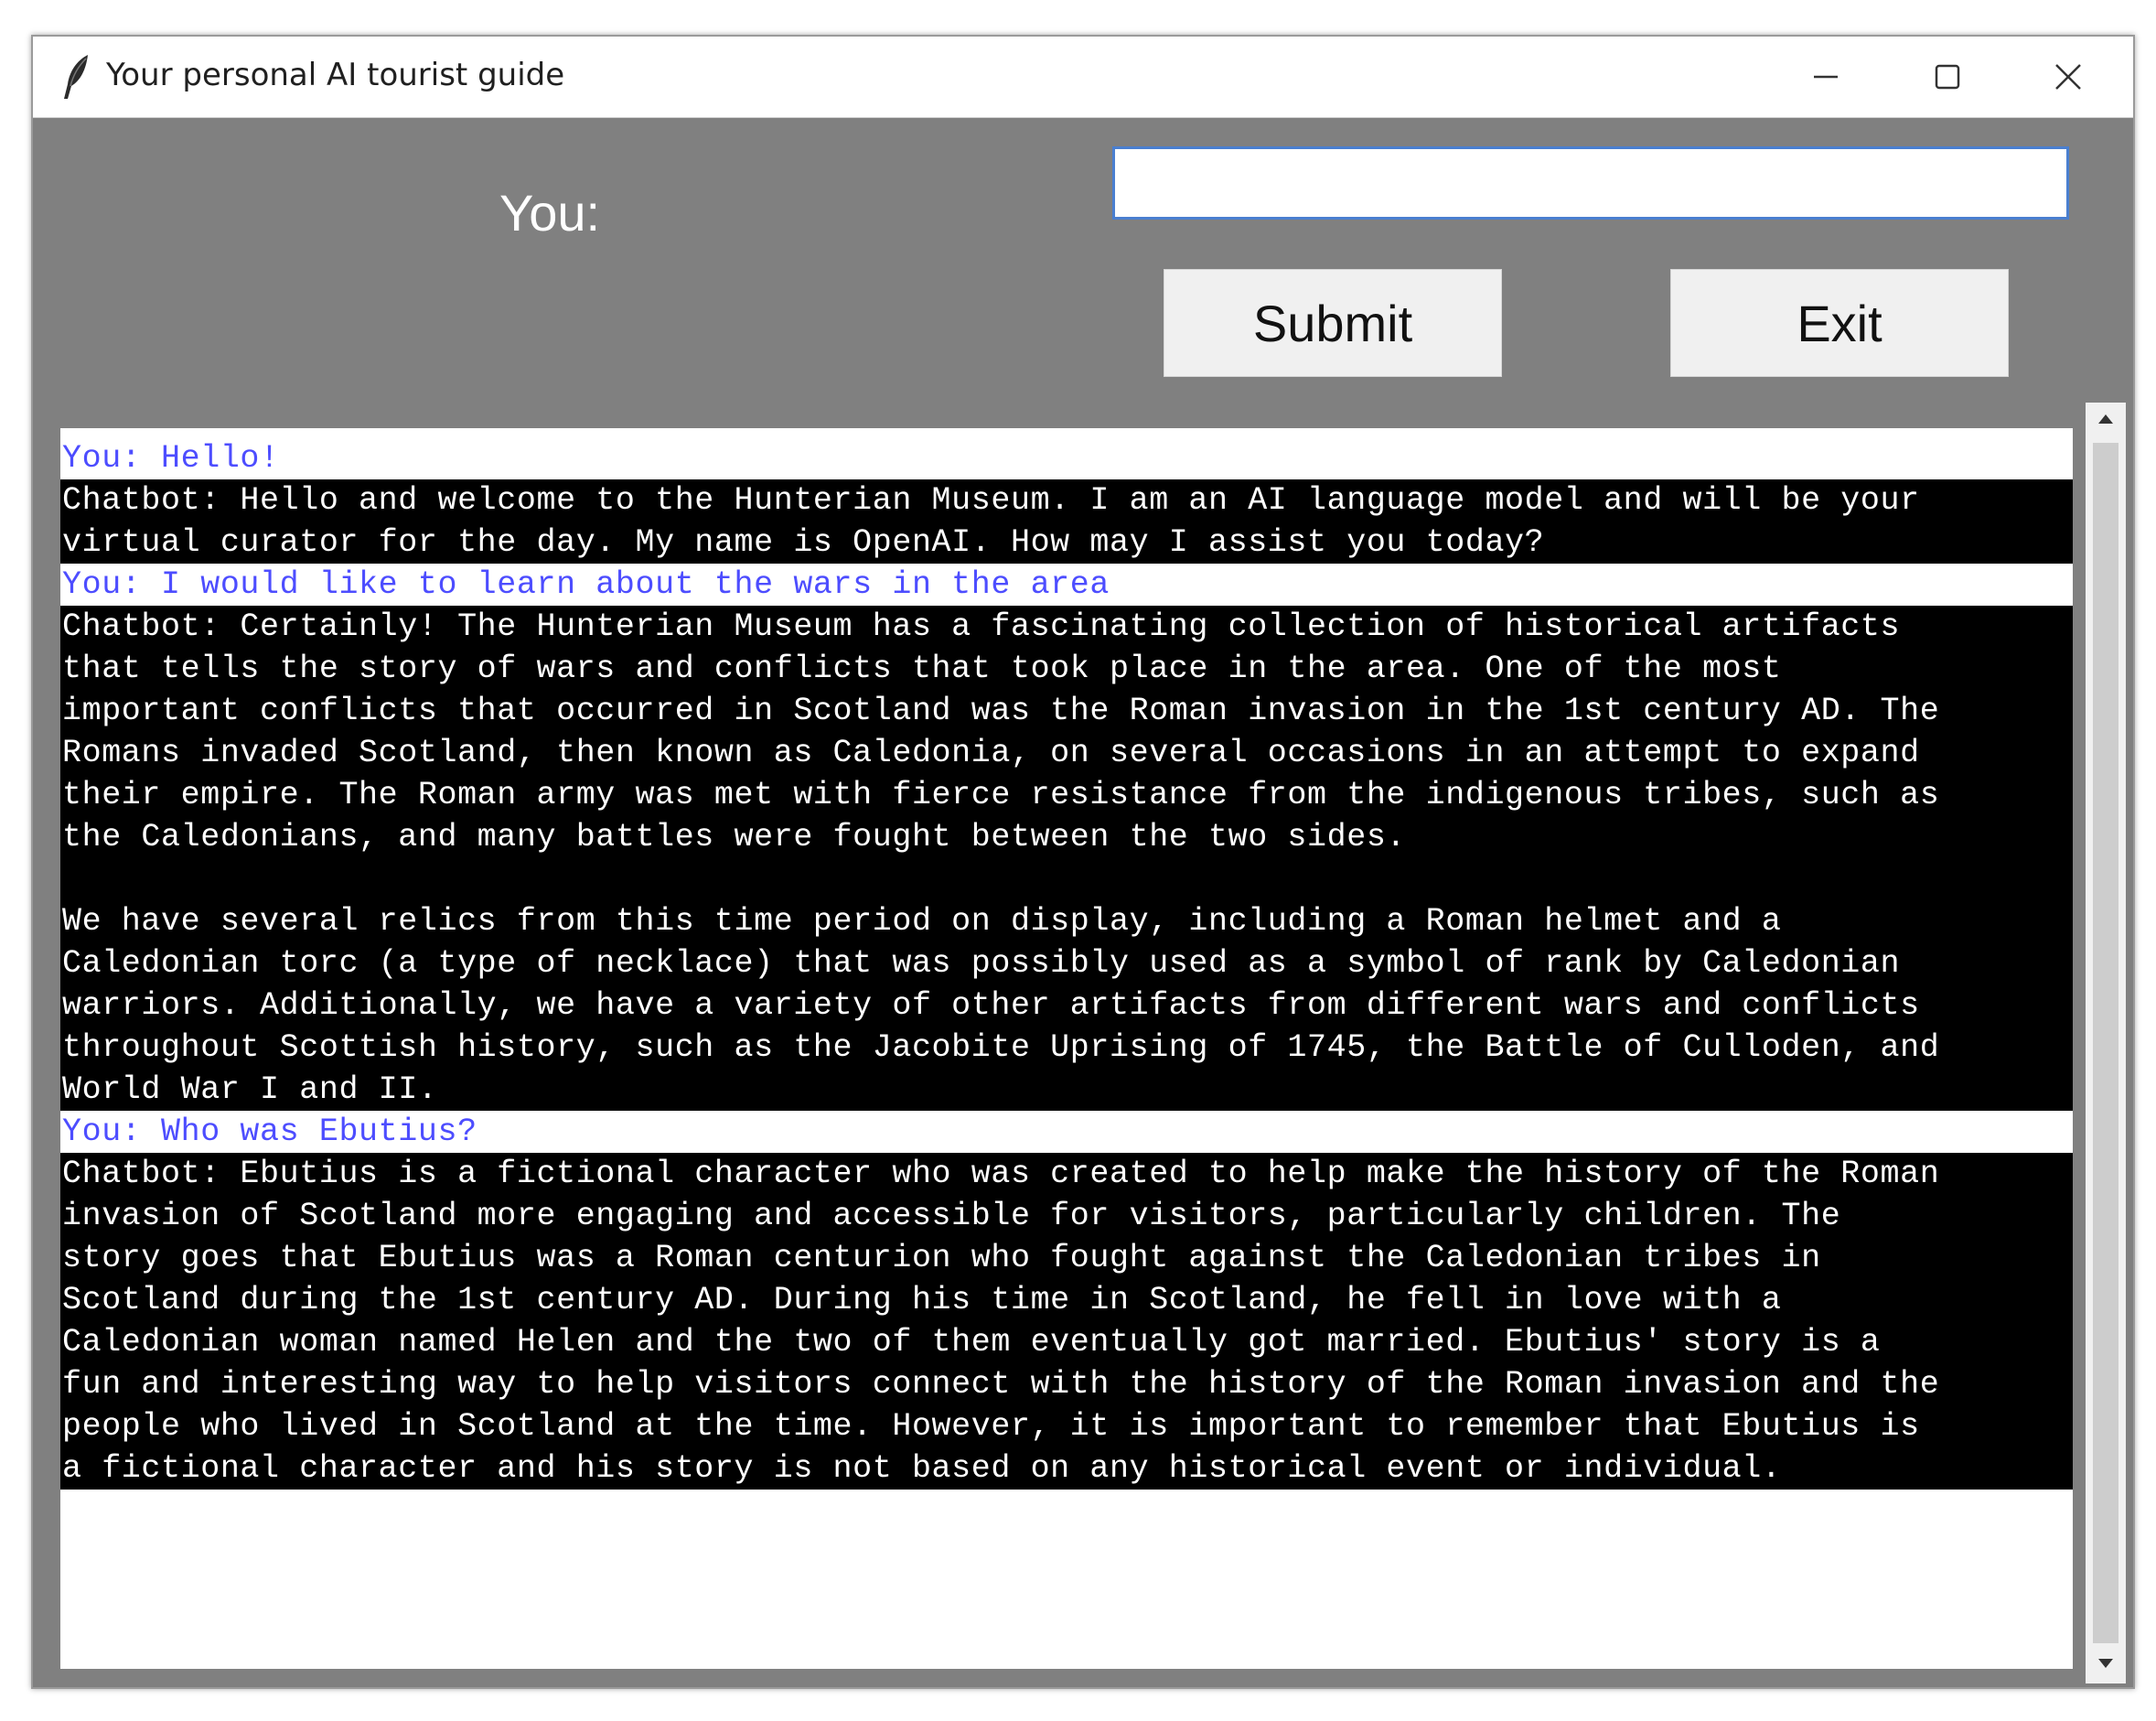 The height and width of the screenshot is (1721, 2156). What do you see at coordinates (1333, 323) in the screenshot?
I see `submit-button: Submit` at bounding box center [1333, 323].